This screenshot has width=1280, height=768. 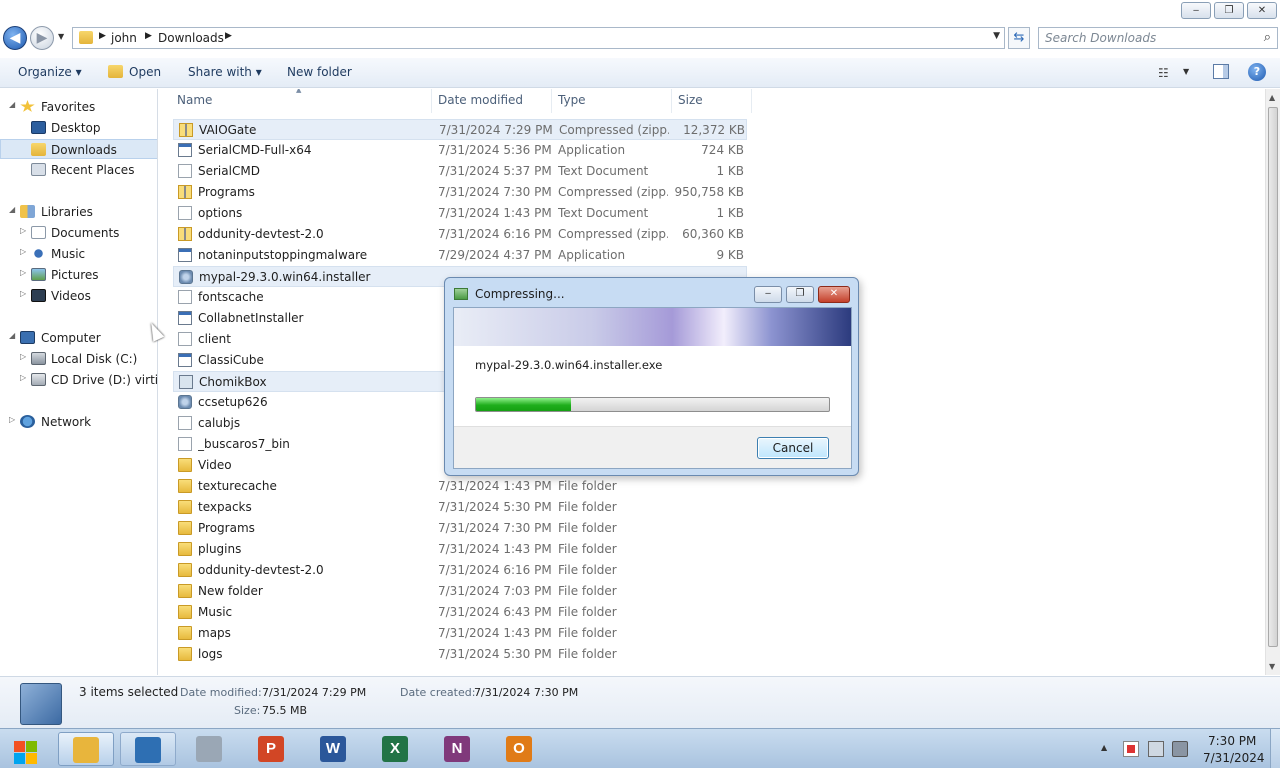 I want to click on start-button, so click(x=25, y=749).